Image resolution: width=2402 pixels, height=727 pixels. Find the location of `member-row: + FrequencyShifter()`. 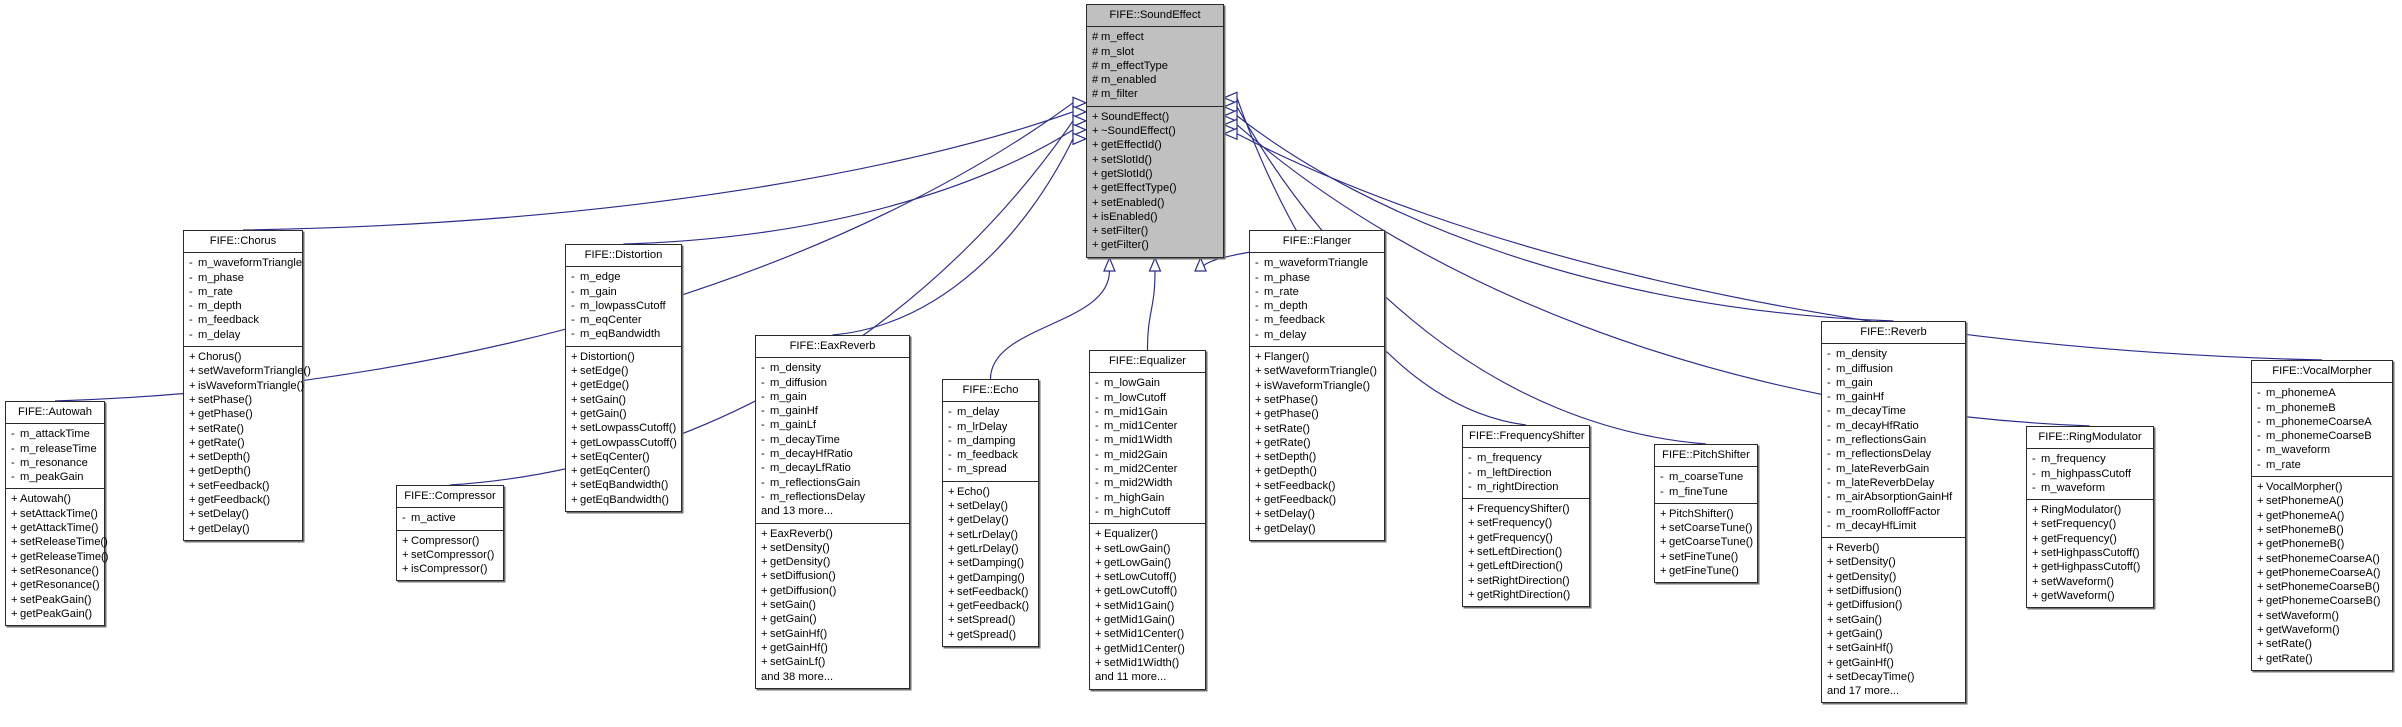

member-row: + FrequencyShifter() is located at coordinates (1519, 509).